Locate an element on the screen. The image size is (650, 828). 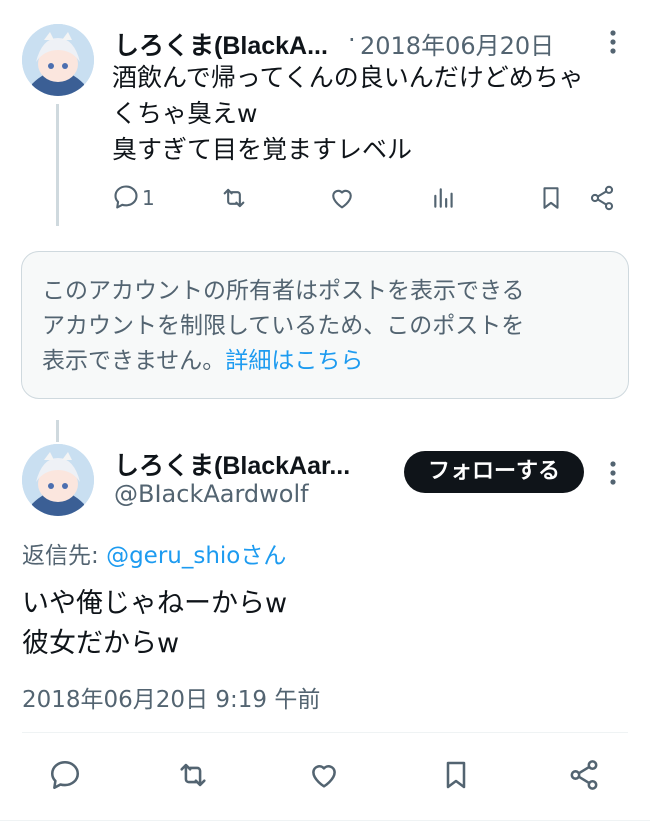
reply-to-user-link: @geru_shioさん is located at coordinates (196, 556).